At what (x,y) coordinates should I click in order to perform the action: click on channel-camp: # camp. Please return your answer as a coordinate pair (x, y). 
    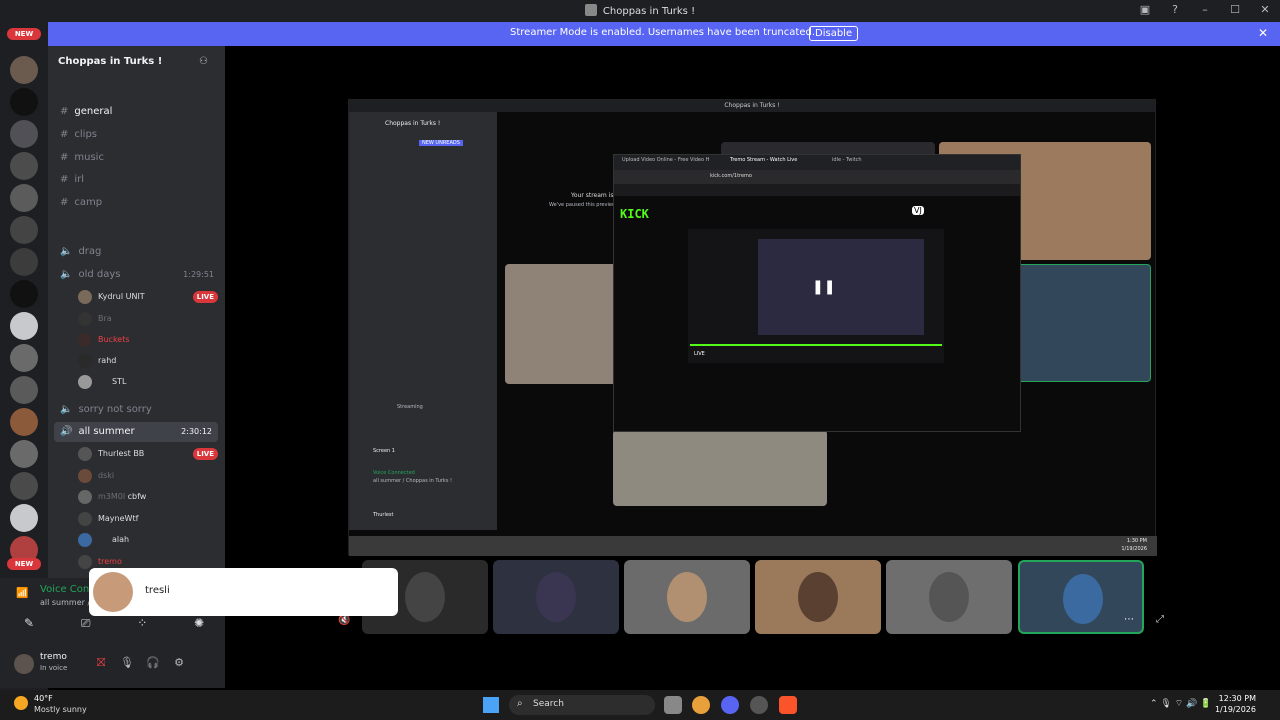
    Looking at the image, I should click on (140, 203).